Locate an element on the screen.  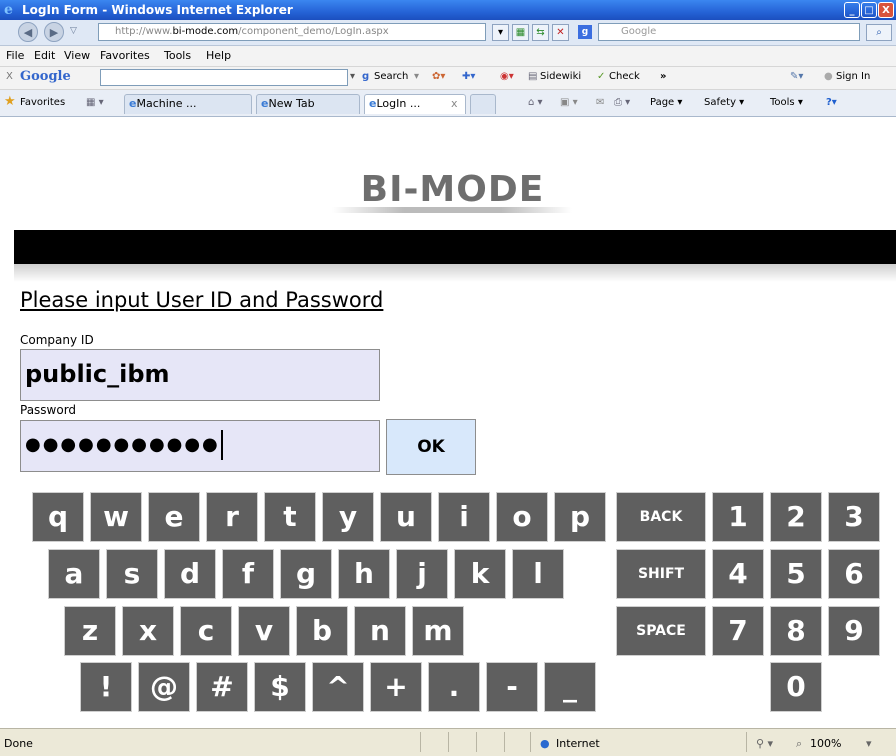
wrench-icon: ✎▾ is located at coordinates (796, 76).